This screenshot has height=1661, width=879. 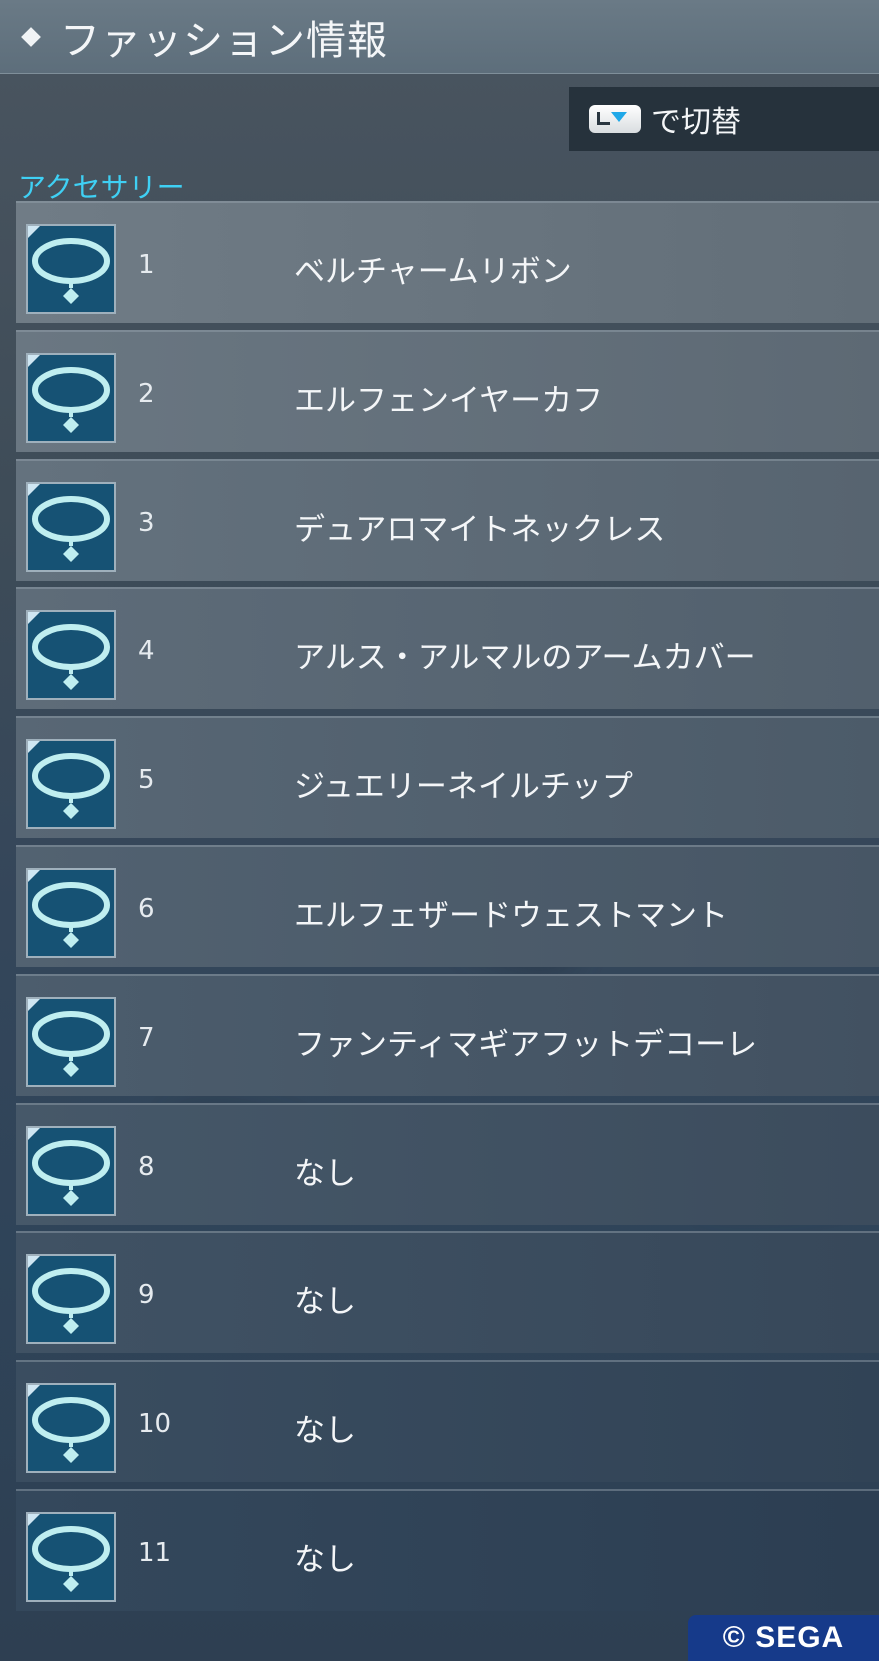 What do you see at coordinates (146, 780) in the screenshot?
I see `item-number: 5` at bounding box center [146, 780].